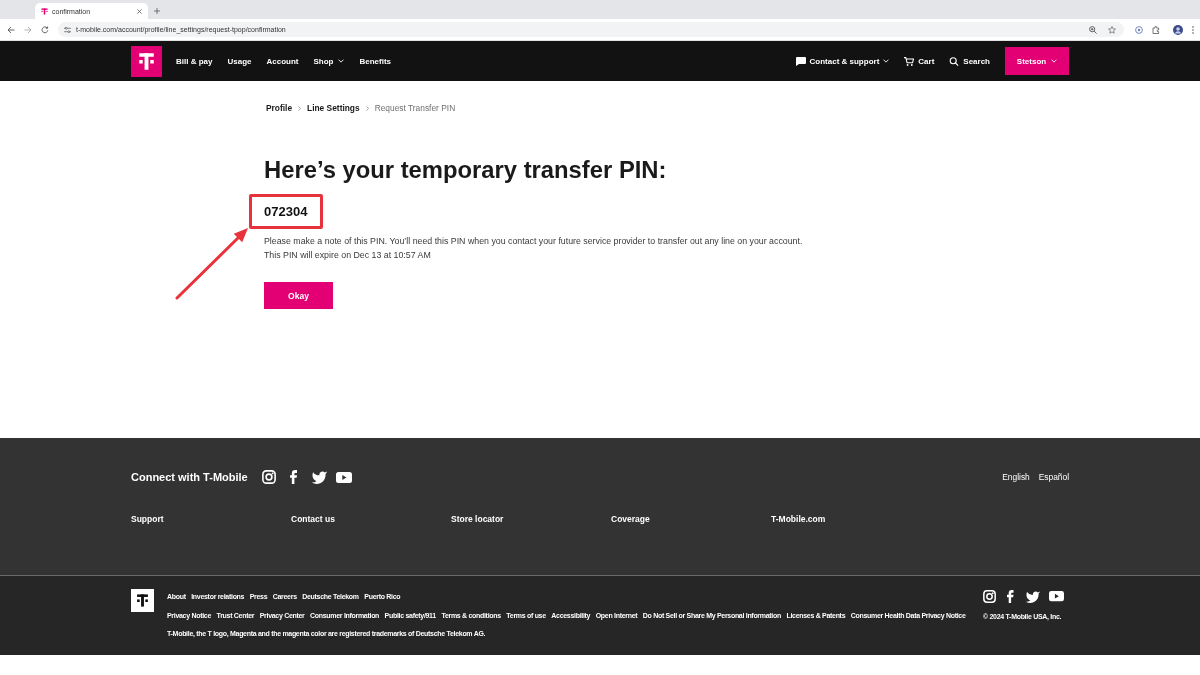 Image resolution: width=1200 pixels, height=675 pixels. Describe the element at coordinates (534, 241) in the screenshot. I see `info-text: Please make a note of this PIN. You’ll need this PIN when you contact your future service provider to transfer out any line on your account.` at that location.